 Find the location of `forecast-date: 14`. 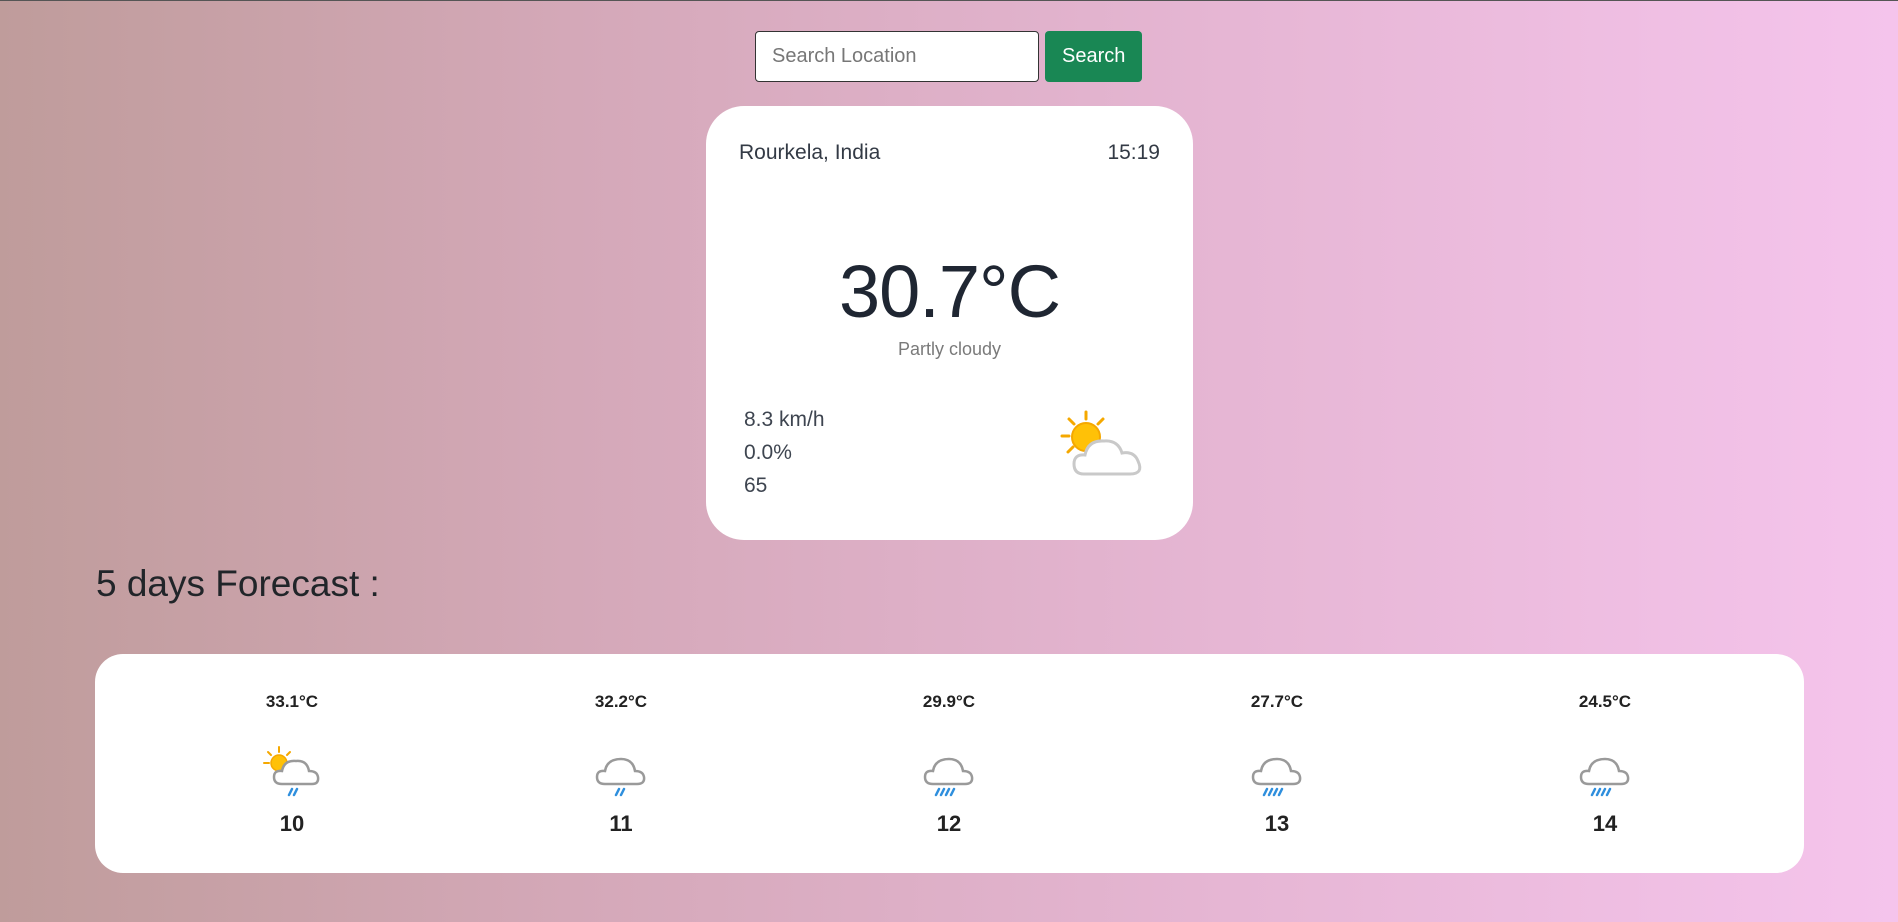

forecast-date: 14 is located at coordinates (1605, 823).